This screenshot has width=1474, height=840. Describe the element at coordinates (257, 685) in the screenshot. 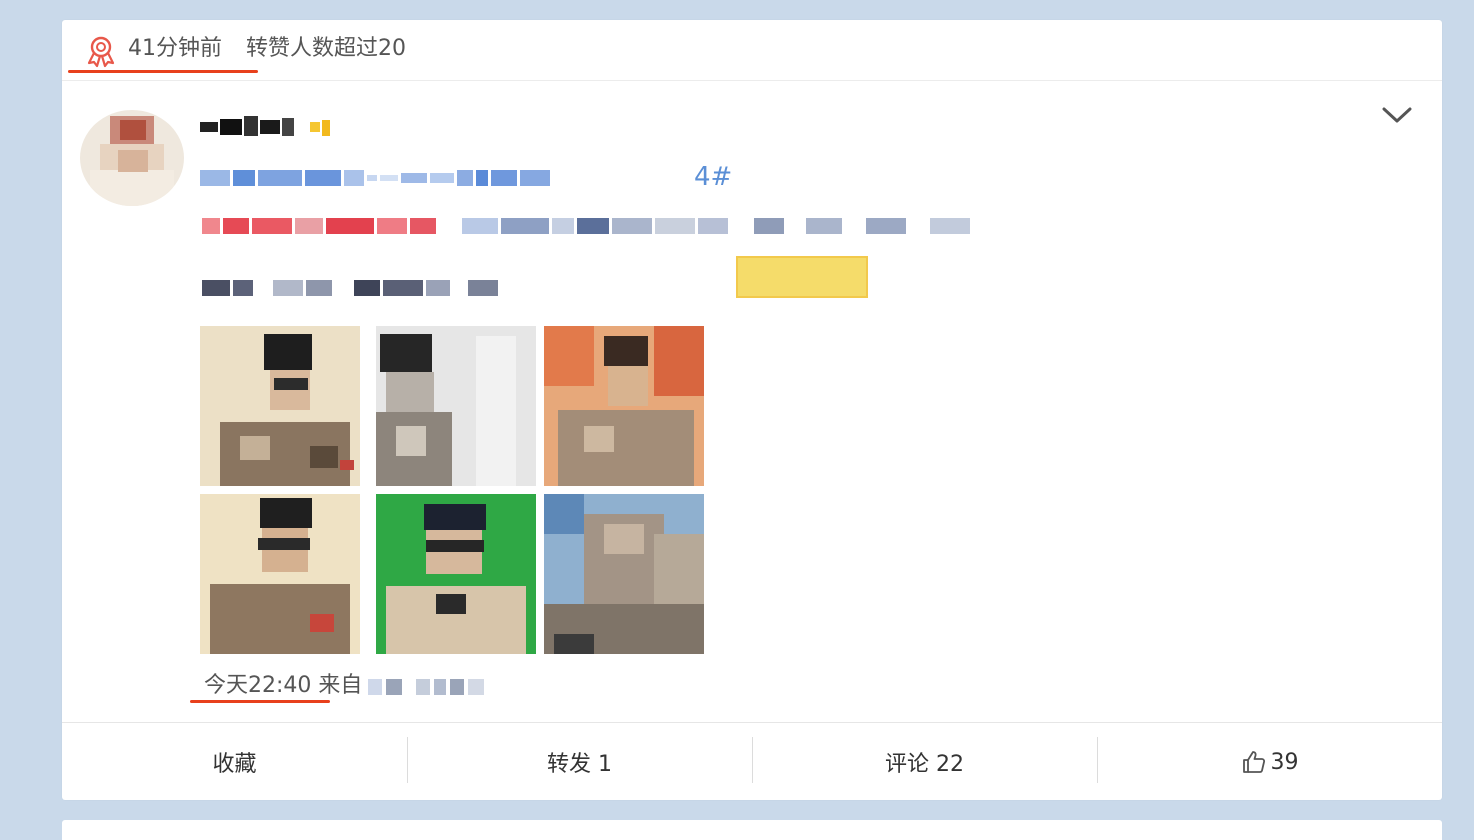

I see `post-timestamp: 今天22:40` at that location.